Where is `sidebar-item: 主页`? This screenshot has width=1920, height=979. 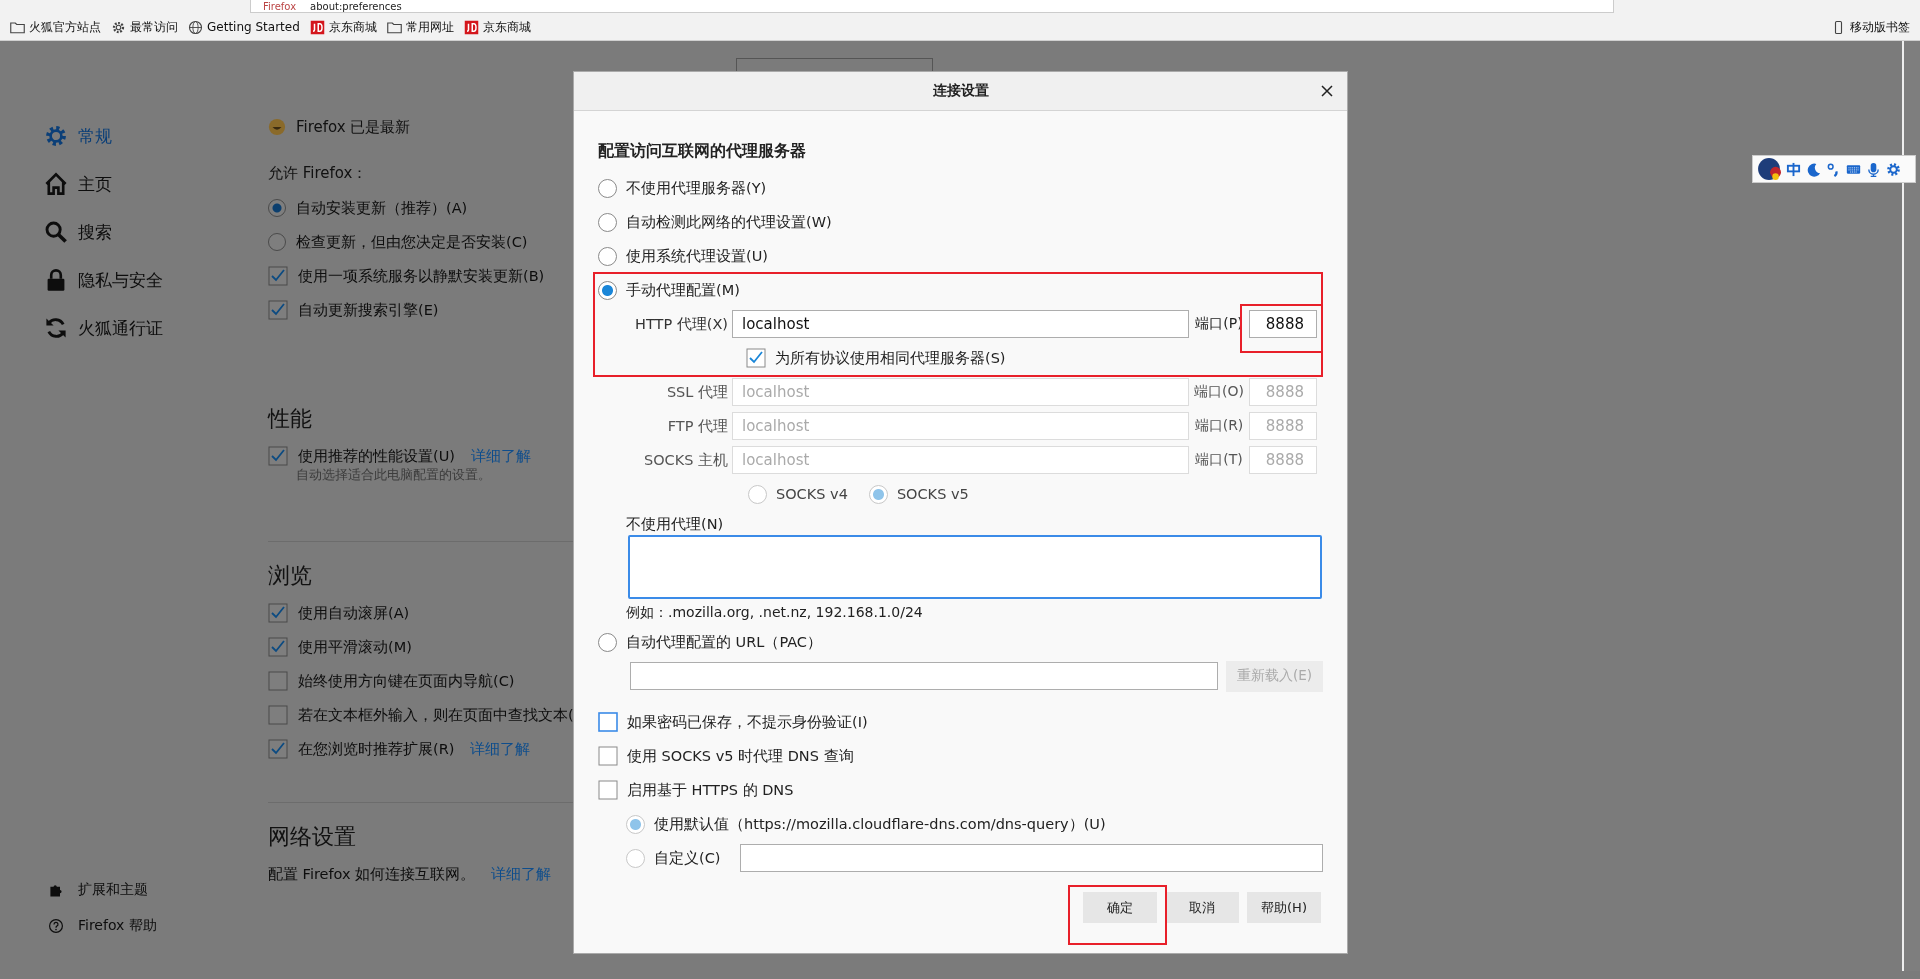 sidebar-item: 主页 is located at coordinates (156, 184).